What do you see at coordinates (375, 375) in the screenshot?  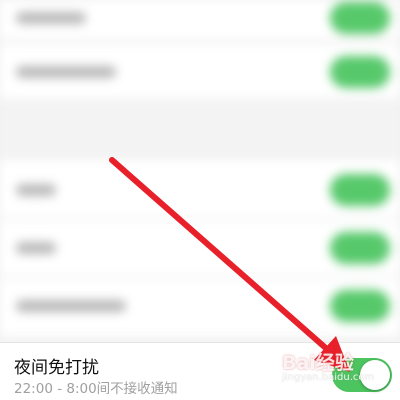 I see `toggle-knob` at bounding box center [375, 375].